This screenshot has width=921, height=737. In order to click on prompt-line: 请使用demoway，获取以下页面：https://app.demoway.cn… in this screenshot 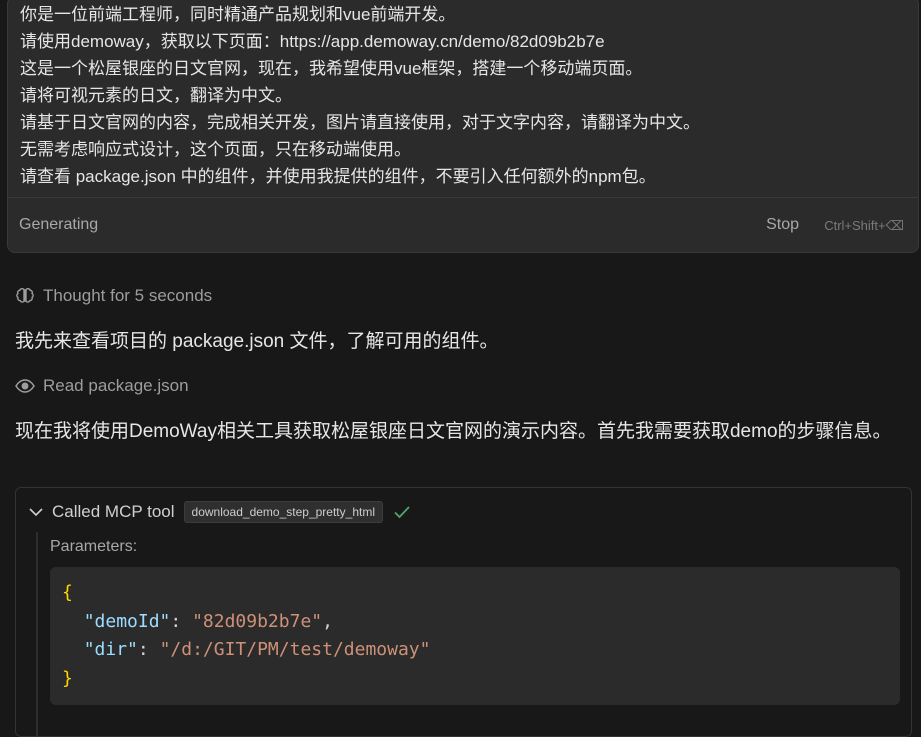, I will do `click(312, 41)`.